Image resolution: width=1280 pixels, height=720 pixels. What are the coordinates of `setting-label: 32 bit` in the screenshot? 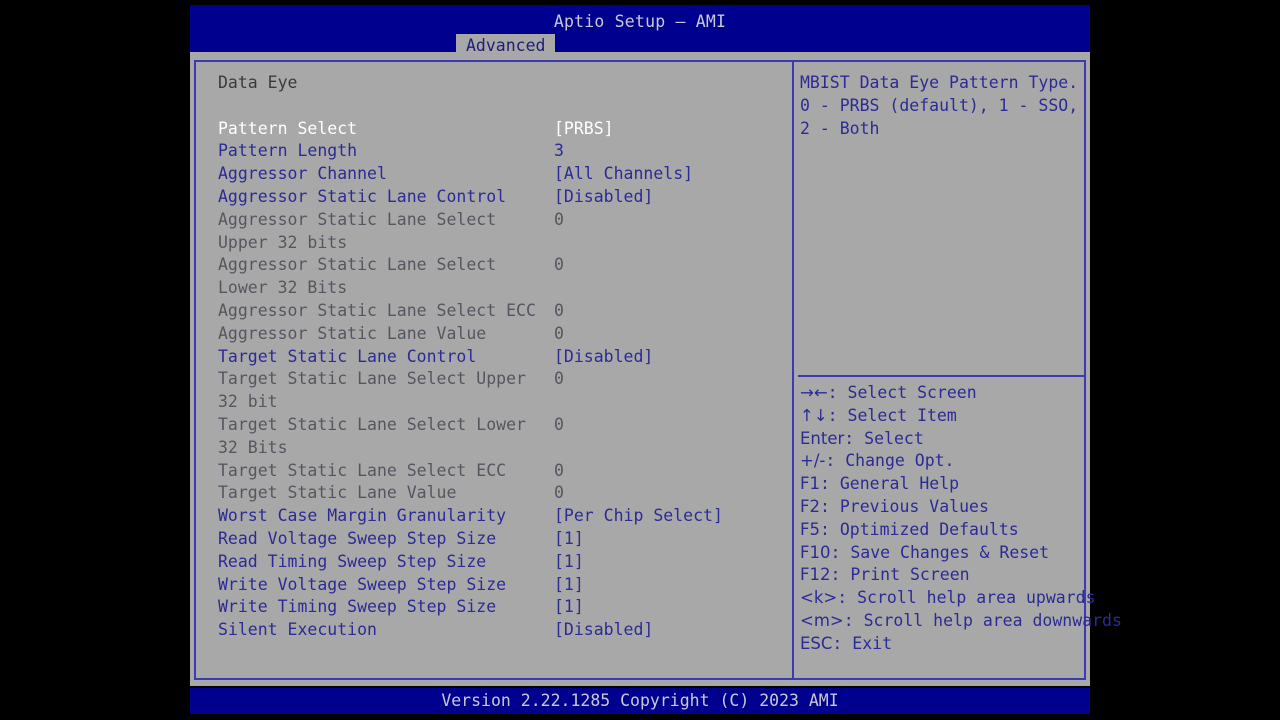 It's located at (248, 402).